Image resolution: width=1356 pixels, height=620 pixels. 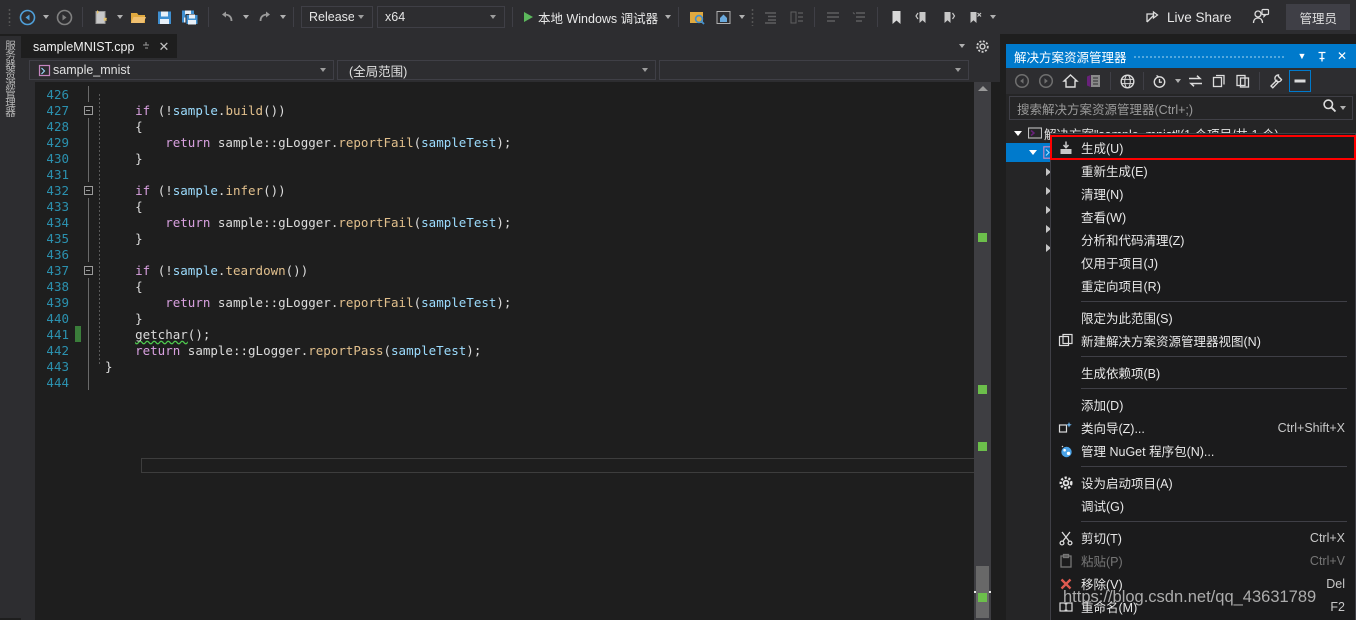 What do you see at coordinates (982, 88) in the screenshot?
I see `scroll-up-arrow-icon` at bounding box center [982, 88].